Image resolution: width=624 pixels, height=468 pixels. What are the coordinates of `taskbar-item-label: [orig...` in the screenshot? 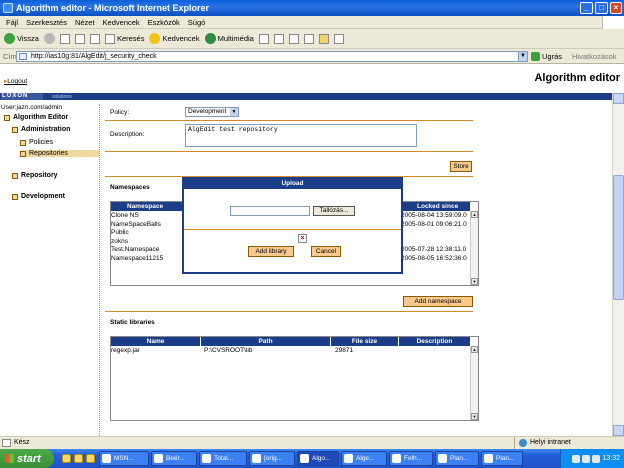 It's located at (273, 458).